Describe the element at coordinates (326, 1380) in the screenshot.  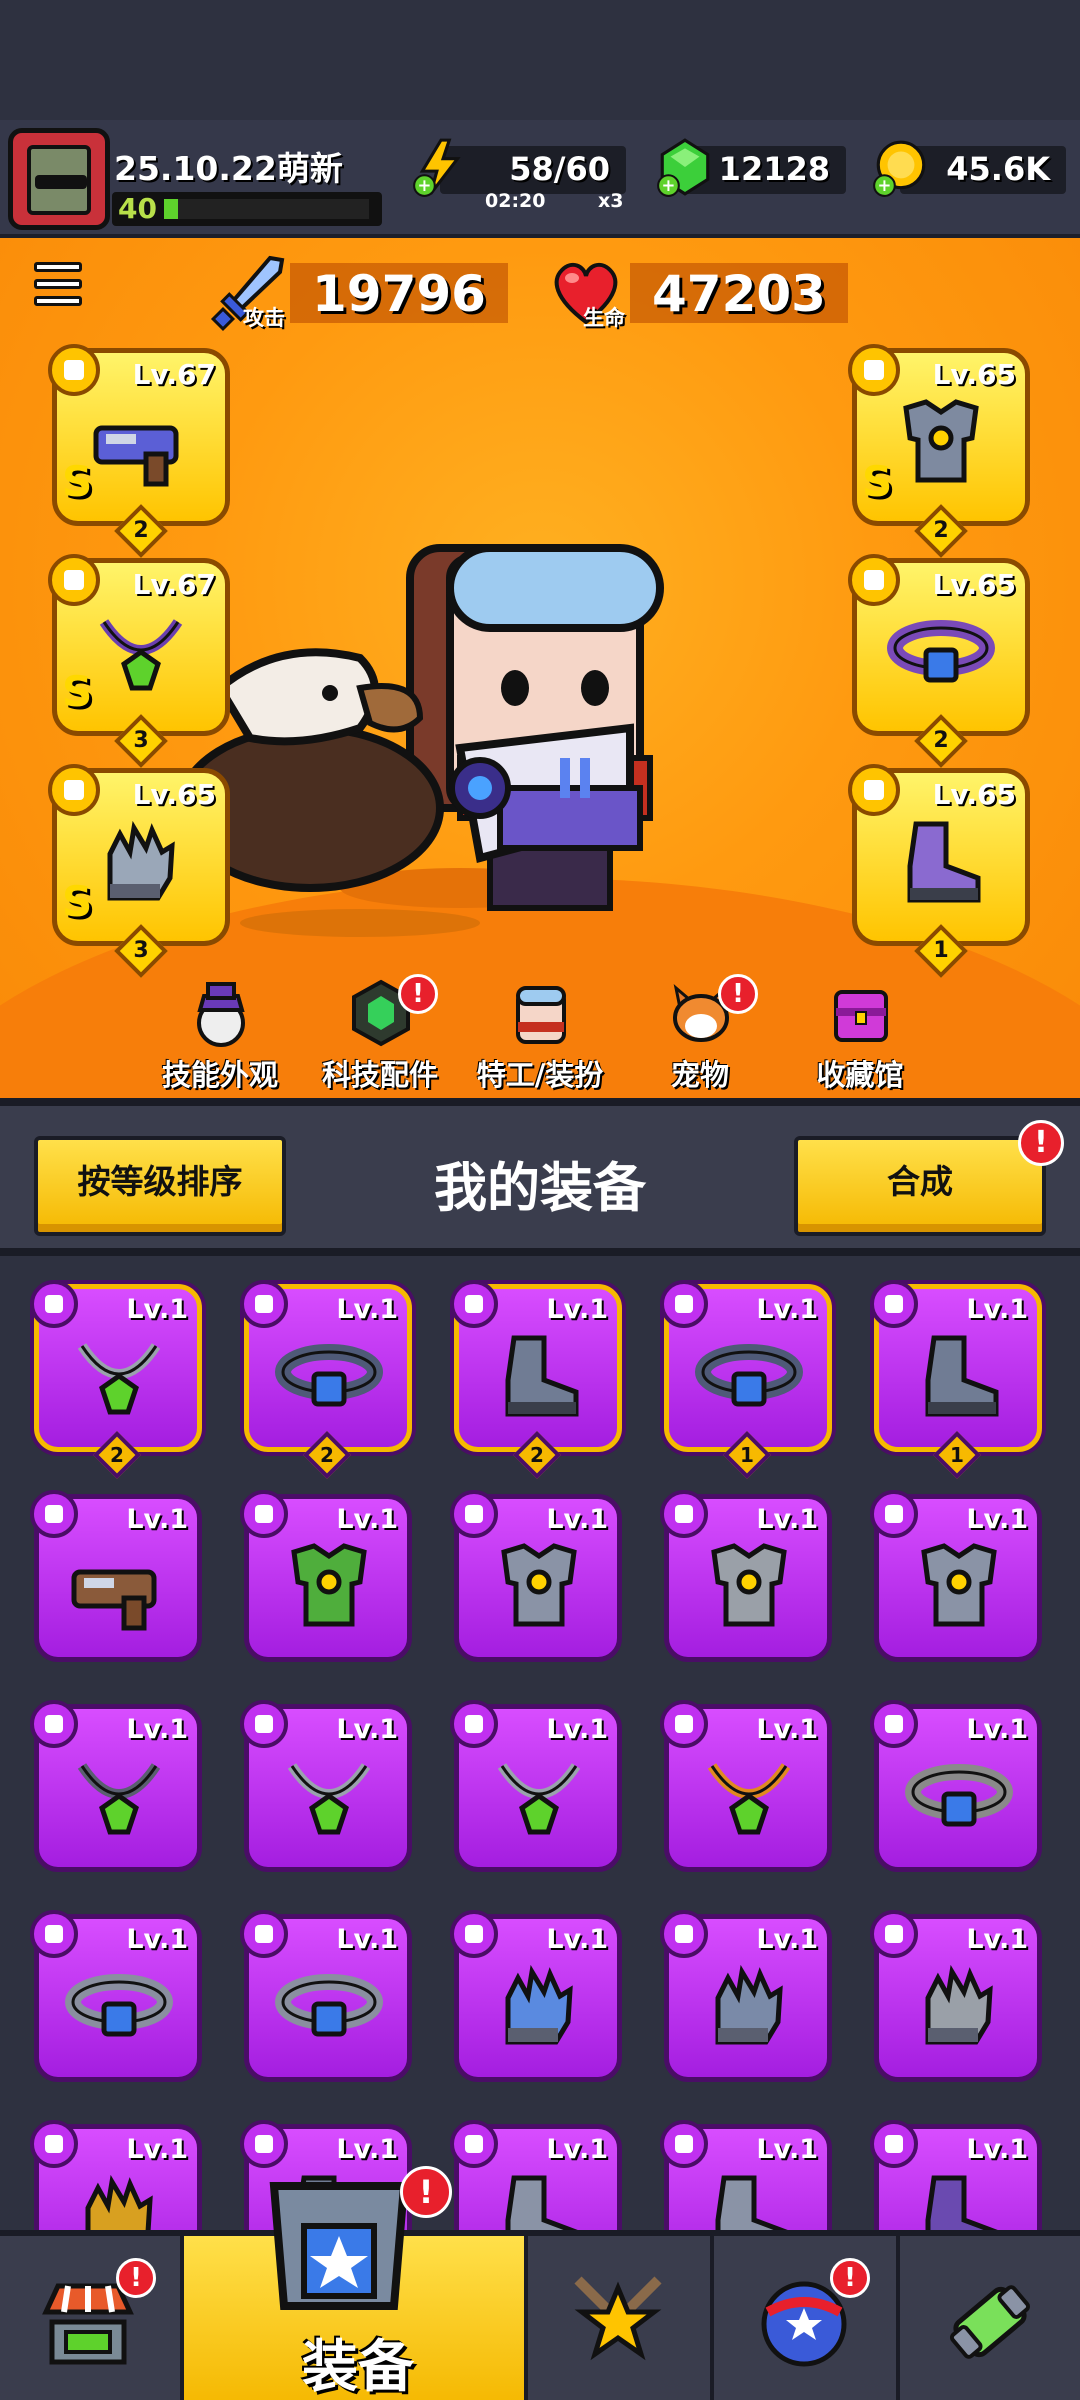
I see `inventory-item-belt: Lv.1 2` at that location.